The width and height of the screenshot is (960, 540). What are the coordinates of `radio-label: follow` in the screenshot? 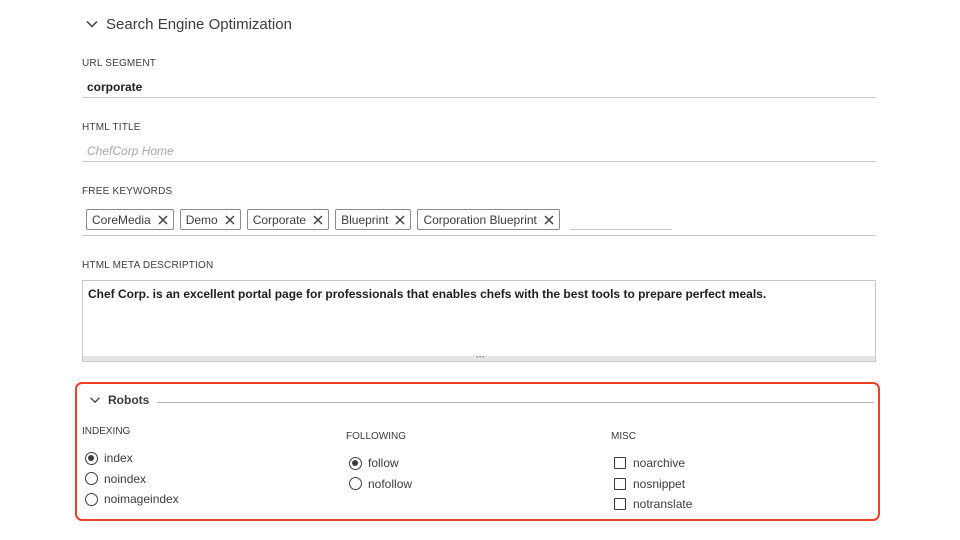 It's located at (383, 463).